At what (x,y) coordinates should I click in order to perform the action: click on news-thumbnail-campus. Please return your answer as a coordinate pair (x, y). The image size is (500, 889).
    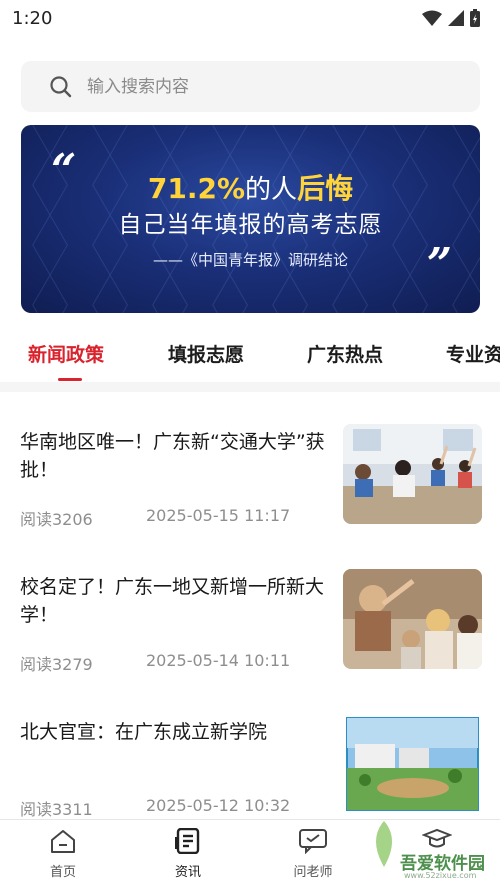
    Looking at the image, I should click on (412, 764).